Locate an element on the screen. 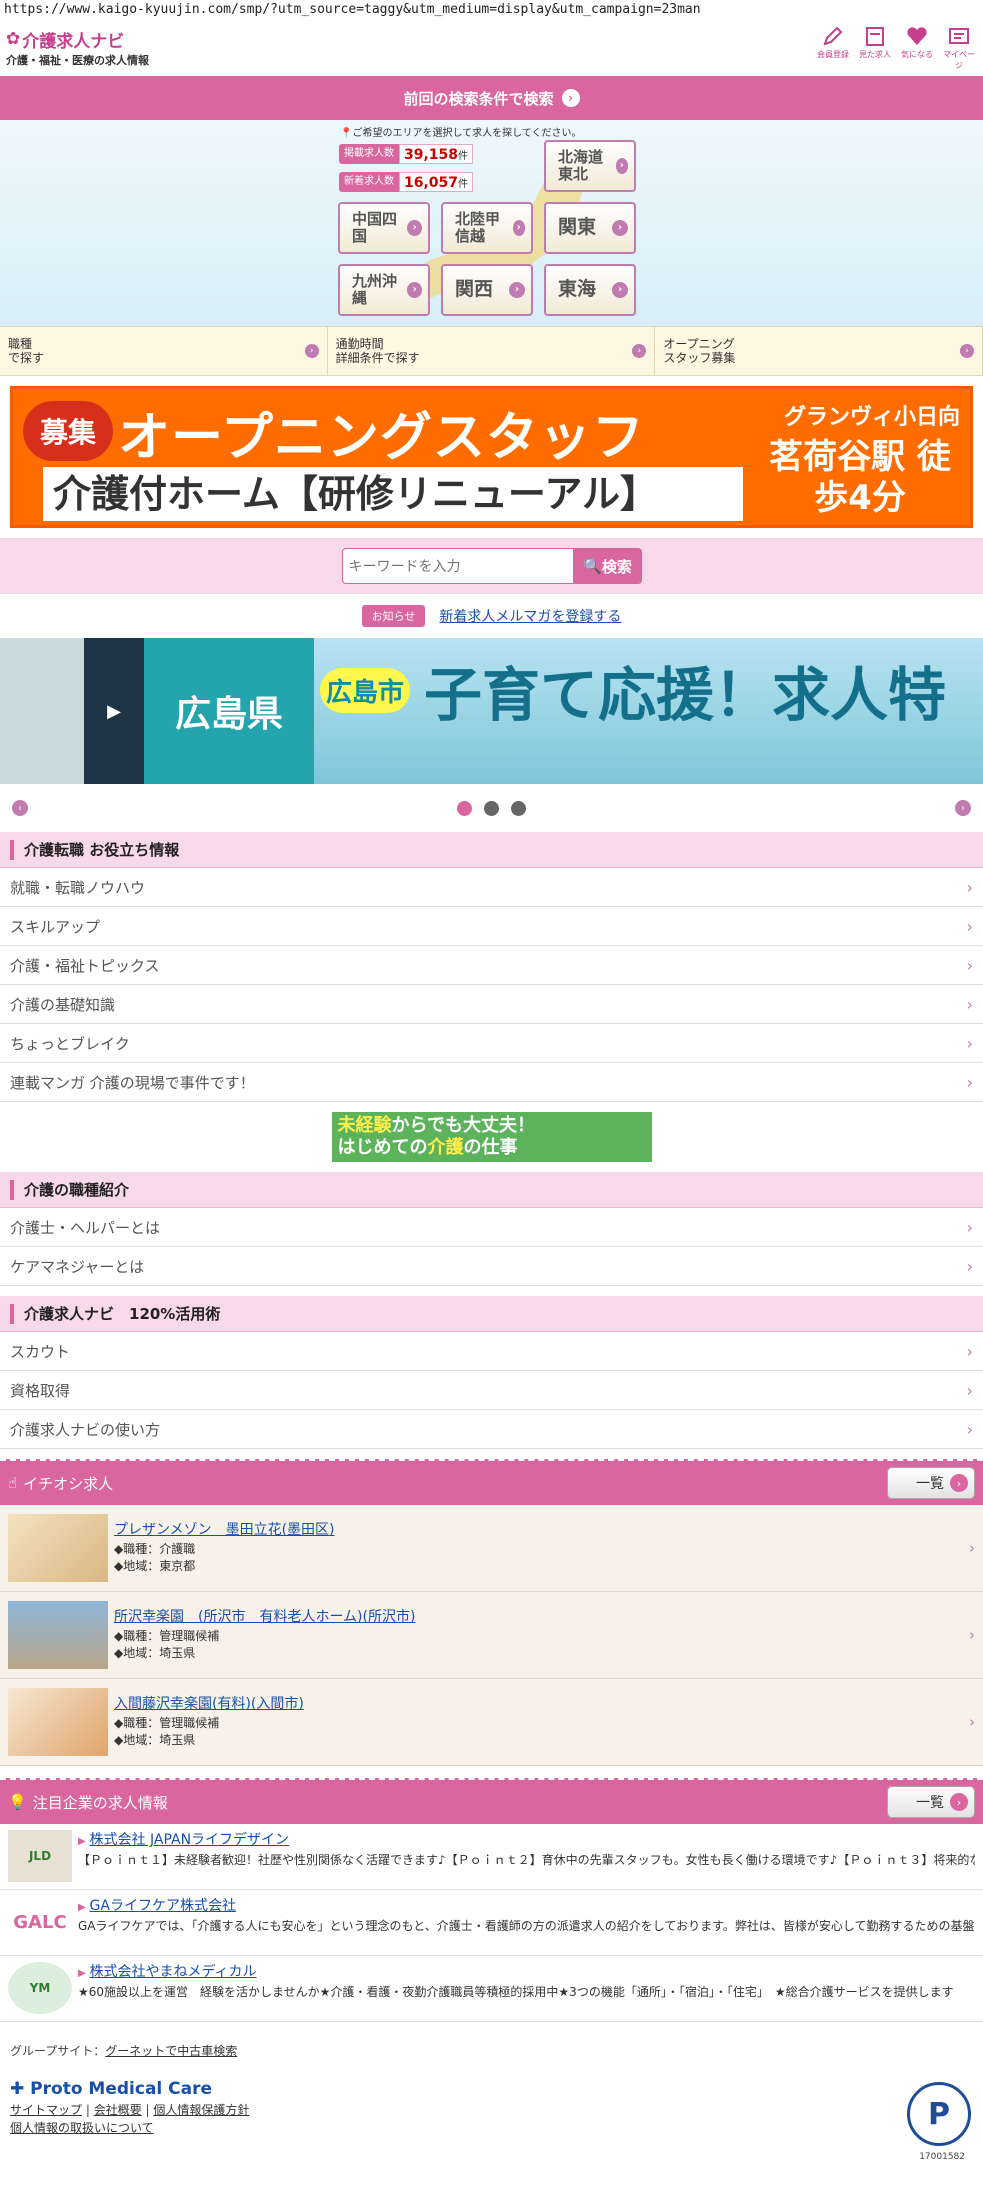 The height and width of the screenshot is (2202, 983). region-kyushu-okinawa: 九州沖縄 › is located at coordinates (384, 290).